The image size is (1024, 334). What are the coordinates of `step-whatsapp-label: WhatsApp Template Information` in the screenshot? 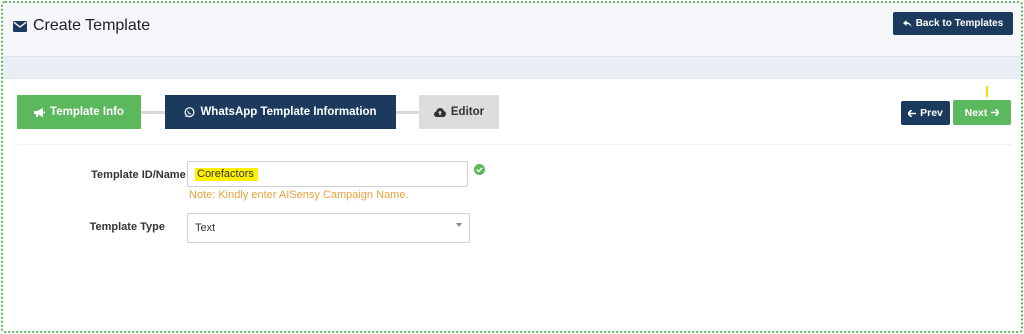 It's located at (288, 112).